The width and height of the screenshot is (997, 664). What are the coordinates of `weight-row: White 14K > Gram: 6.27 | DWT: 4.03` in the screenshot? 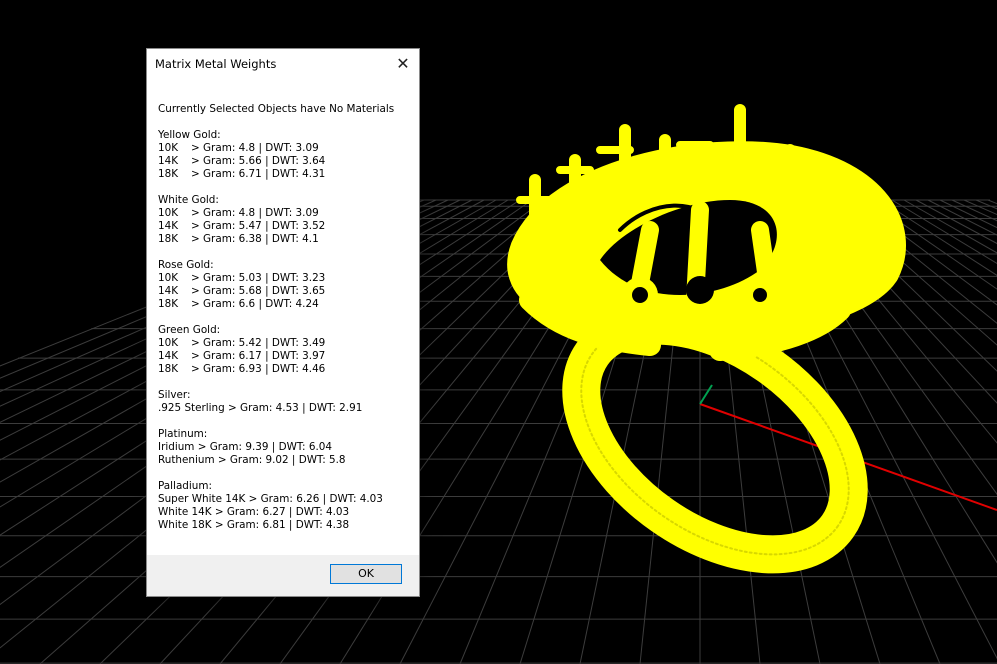 It's located at (254, 512).